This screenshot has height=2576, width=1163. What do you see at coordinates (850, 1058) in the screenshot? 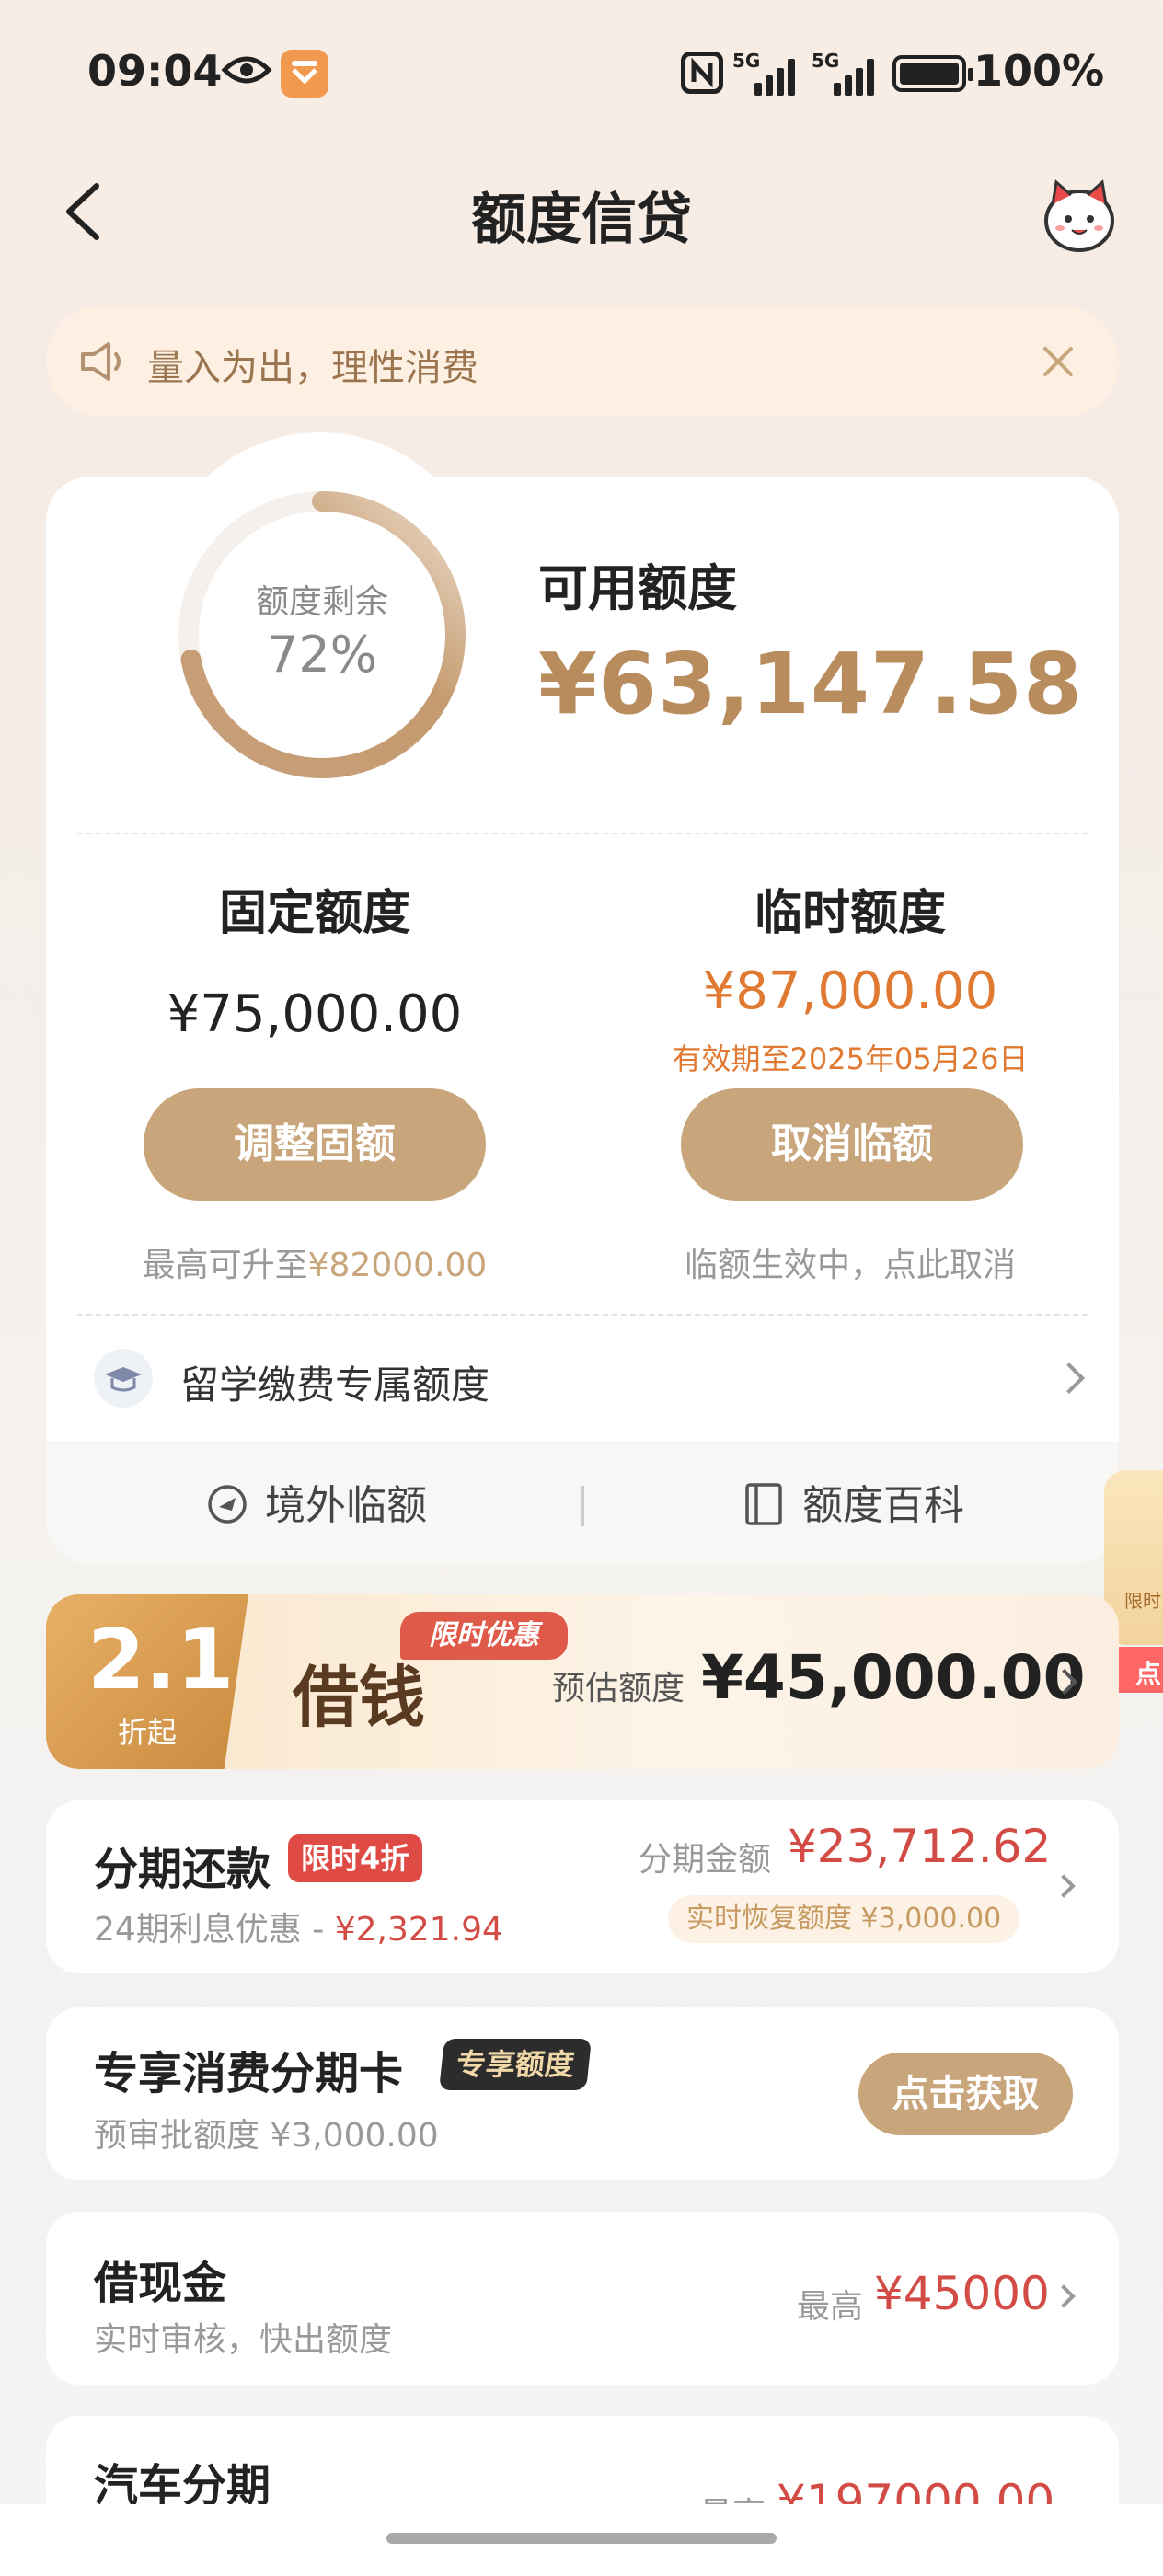
I see `temp-quota-validity: 有效期至2025年05月26日` at bounding box center [850, 1058].